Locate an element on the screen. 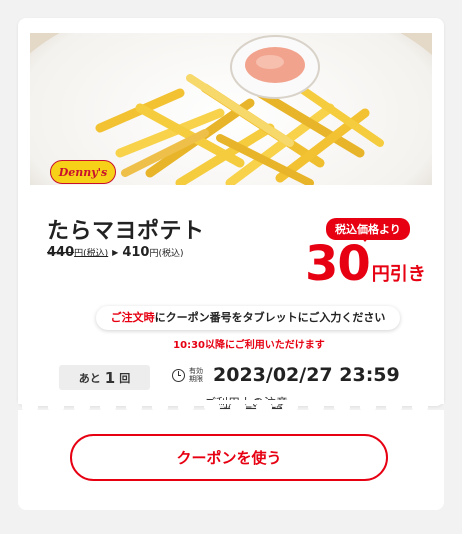 This screenshot has width=462, height=534. discounted-price: 410円(税込) is located at coordinates (153, 252).